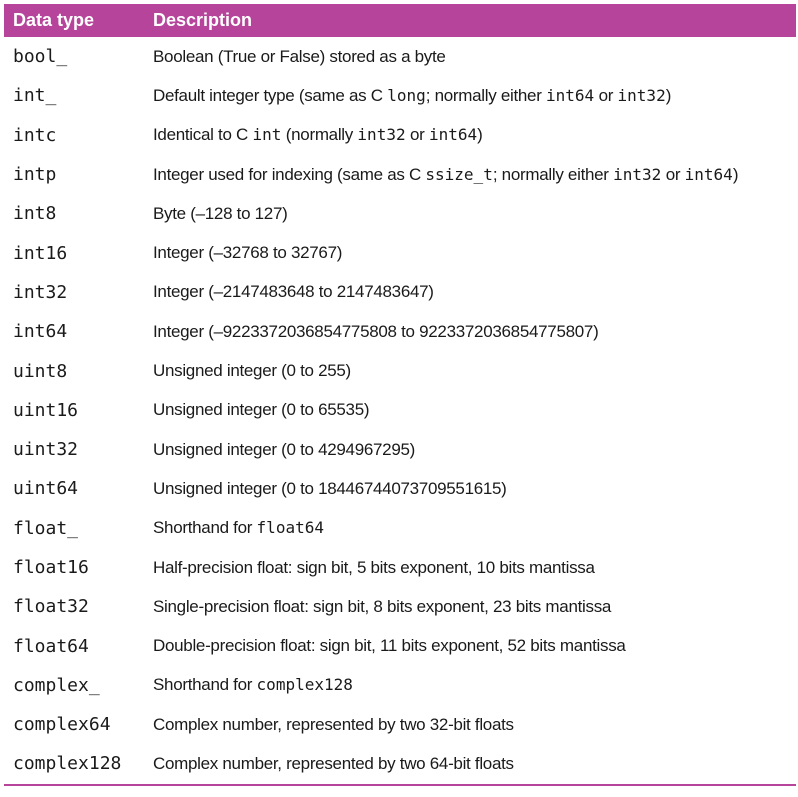  I want to click on data-type-cell: intp, so click(35, 175).